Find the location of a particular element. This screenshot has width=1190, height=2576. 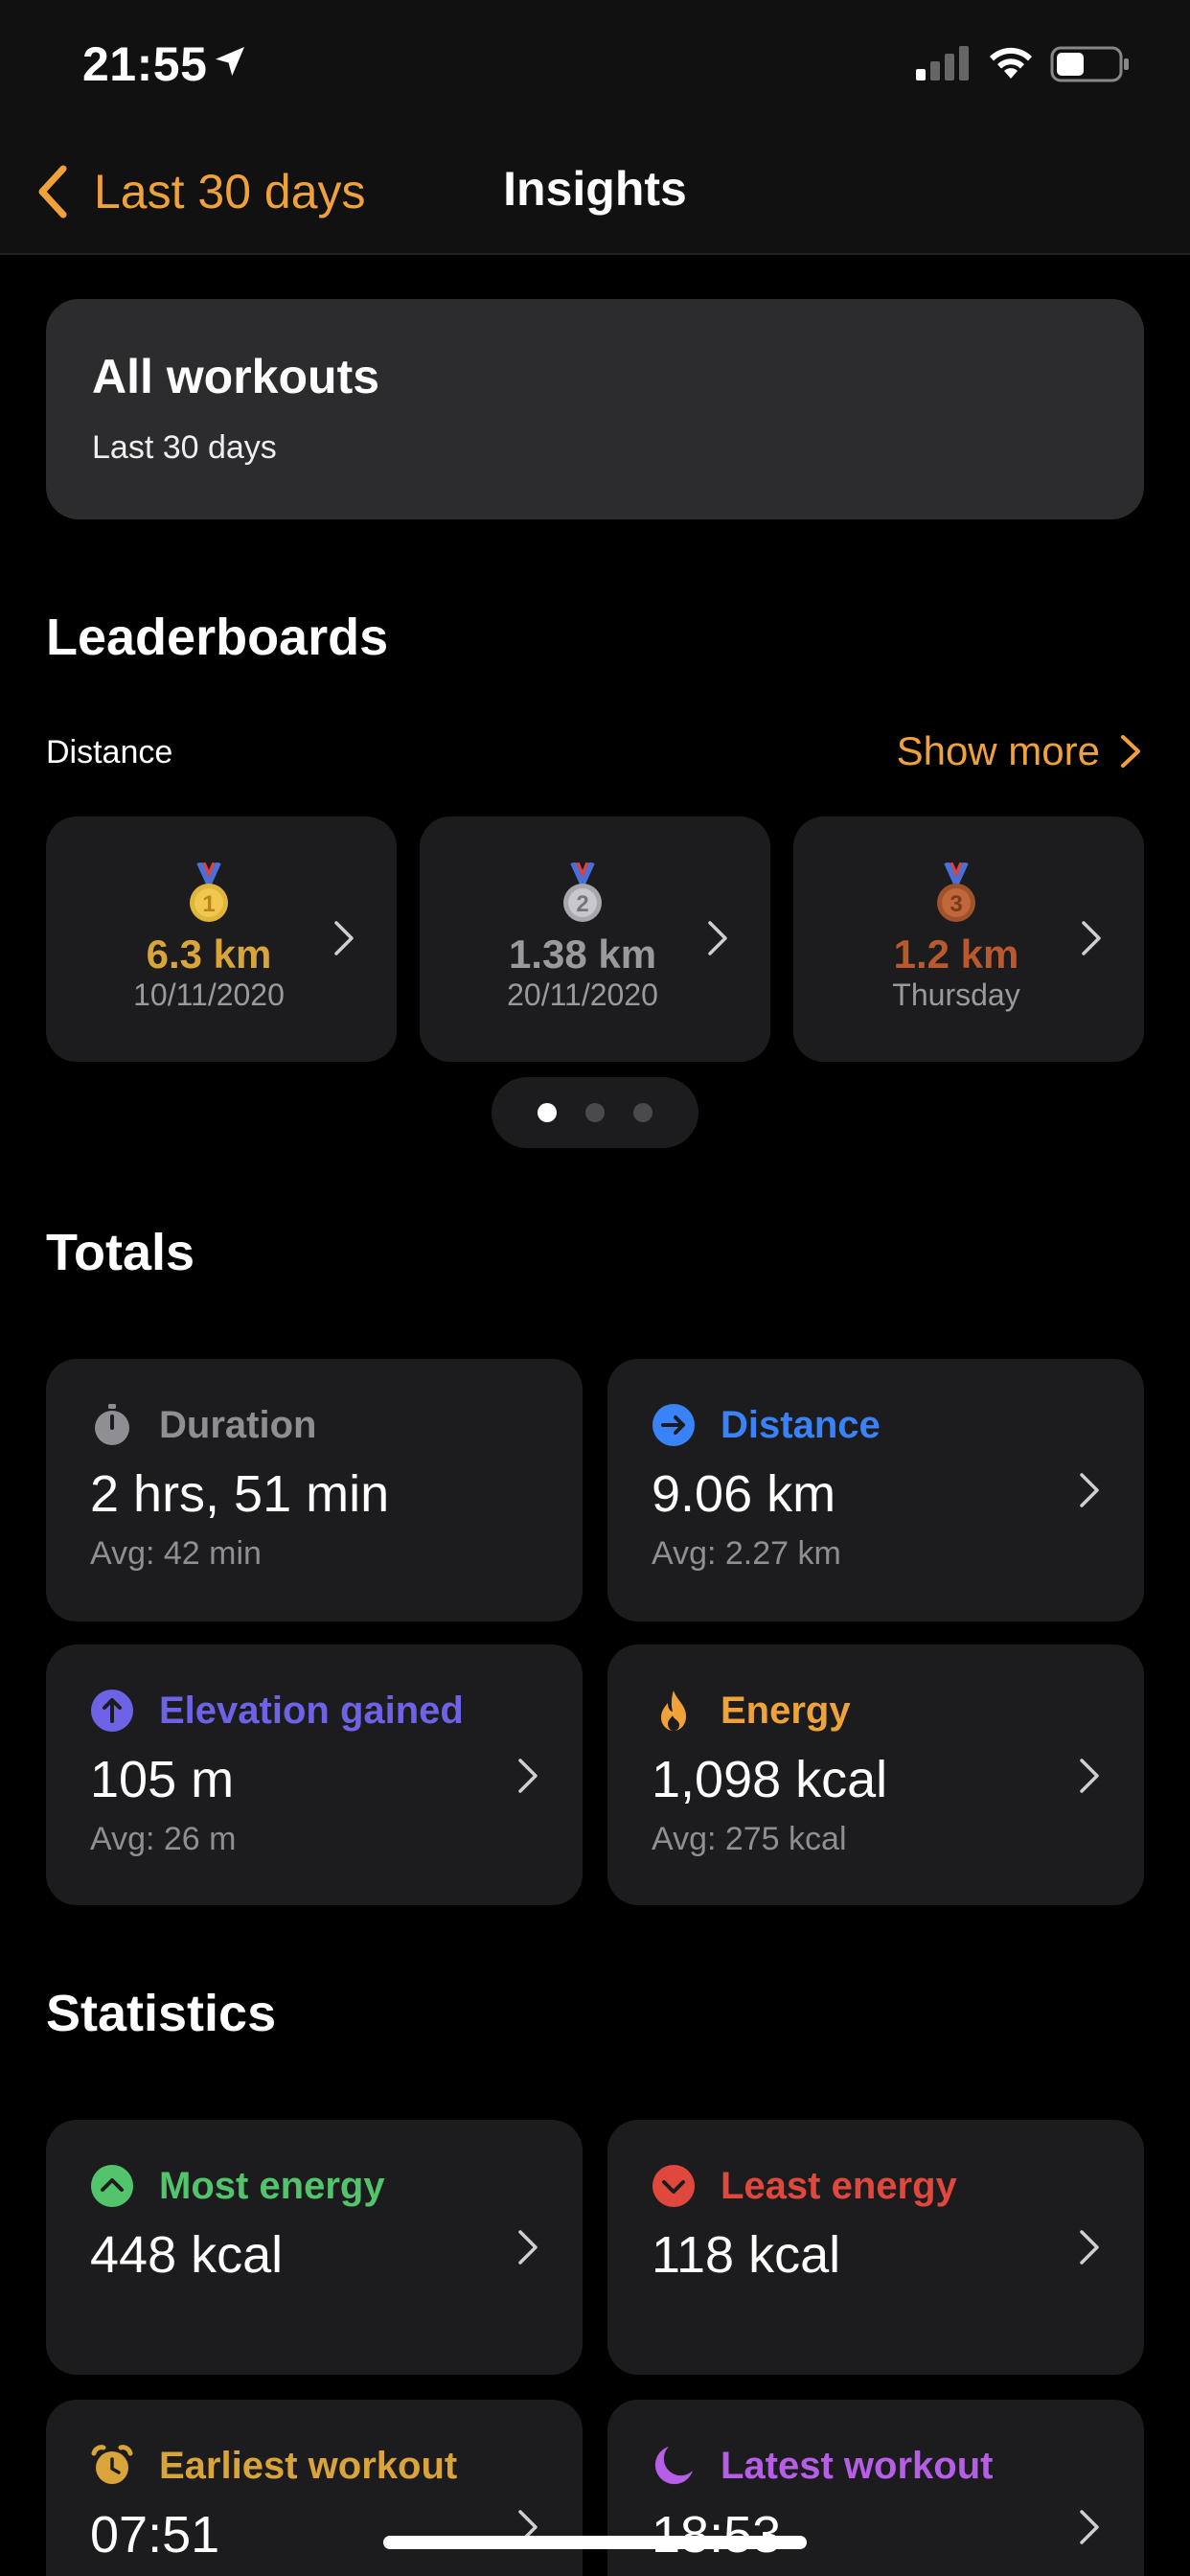

tile-value: 118 kcal is located at coordinates (747, 2255).